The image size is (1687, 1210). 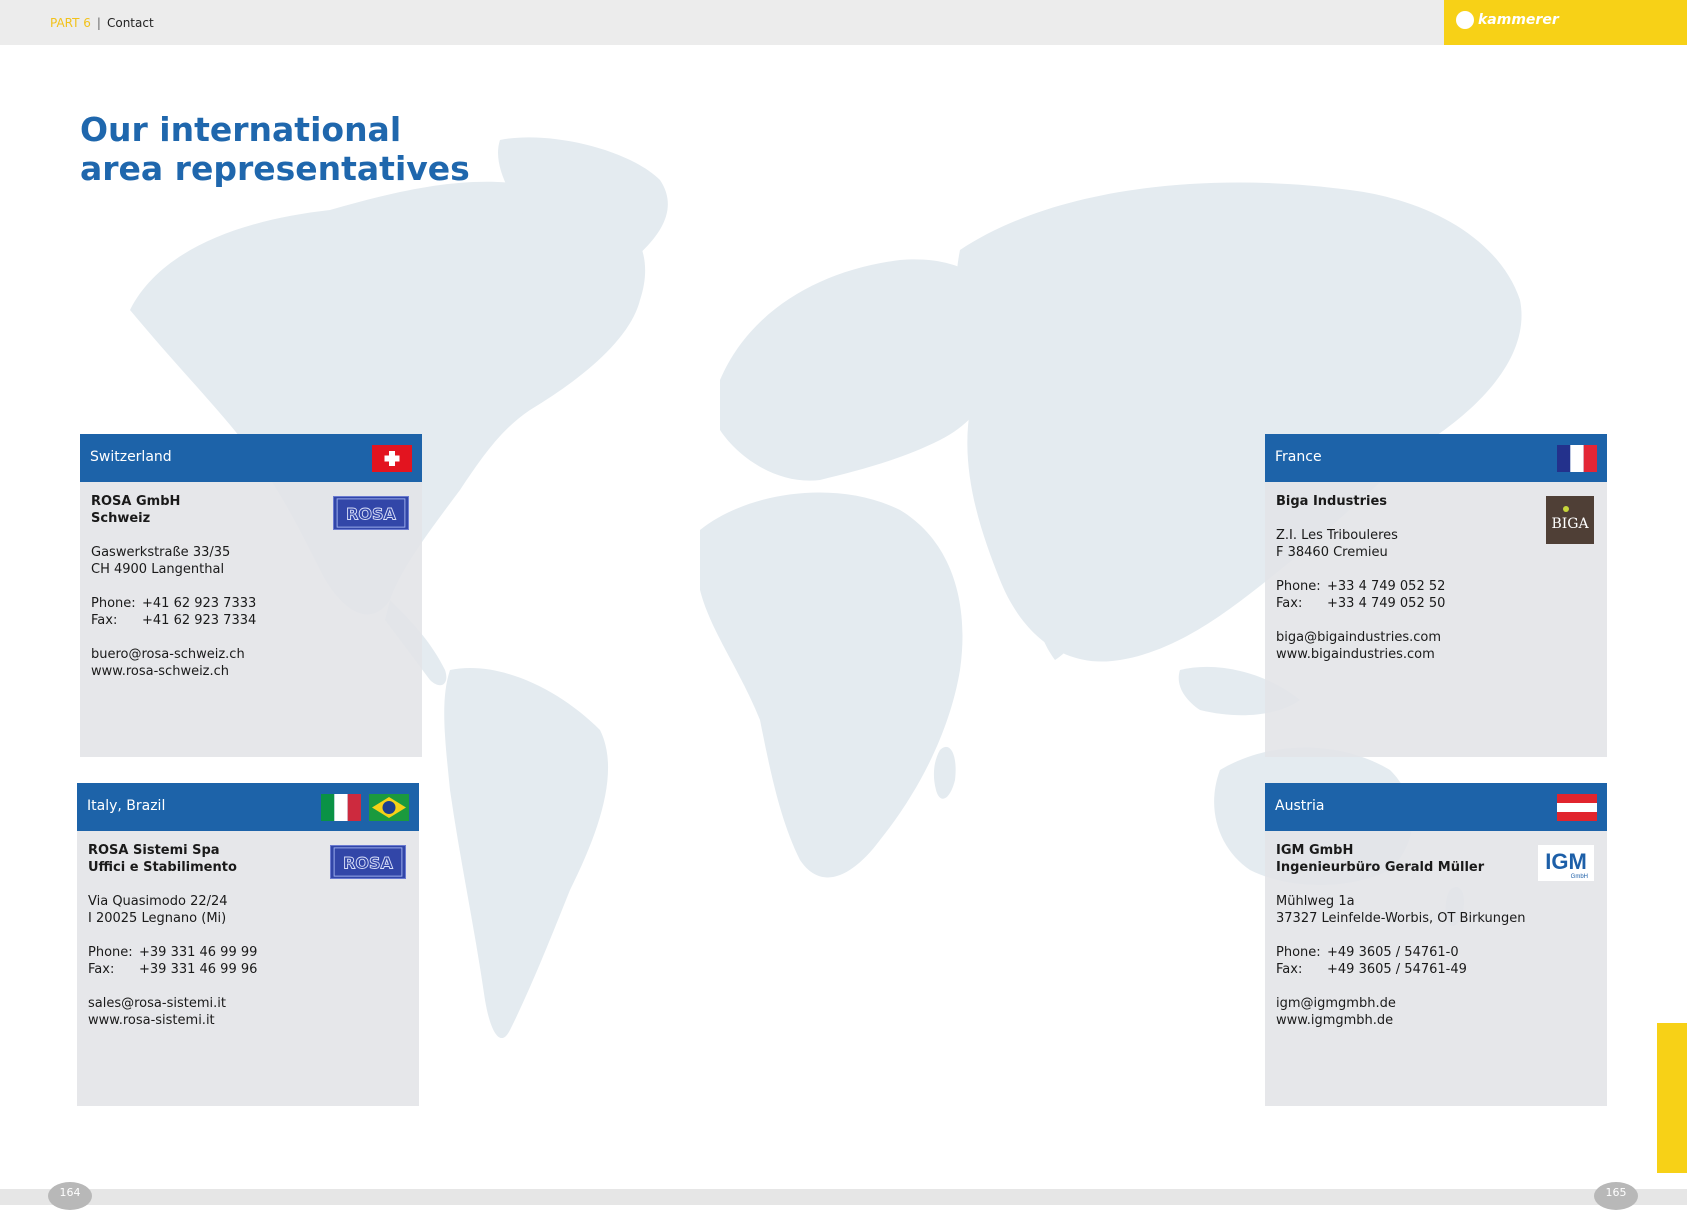 What do you see at coordinates (1436, 1020) in the screenshot?
I see `website-link: www.igmgmbh.de` at bounding box center [1436, 1020].